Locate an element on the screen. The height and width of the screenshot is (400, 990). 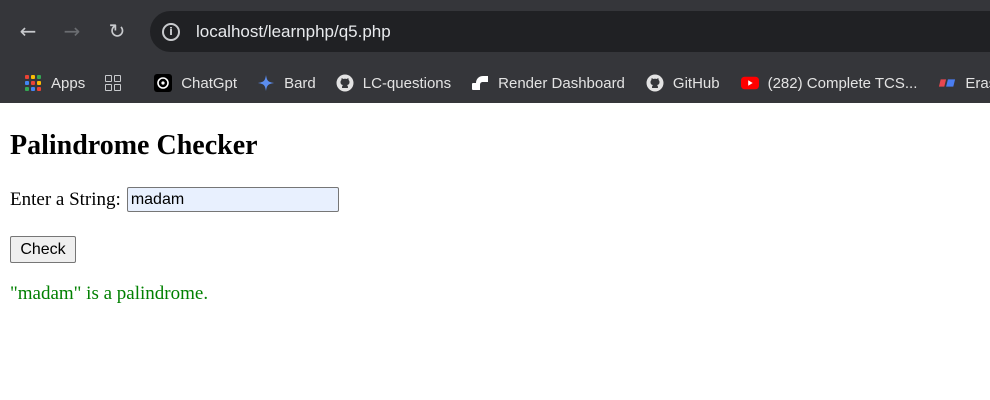
bookmark-github: GitHub is located at coordinates (683, 83).